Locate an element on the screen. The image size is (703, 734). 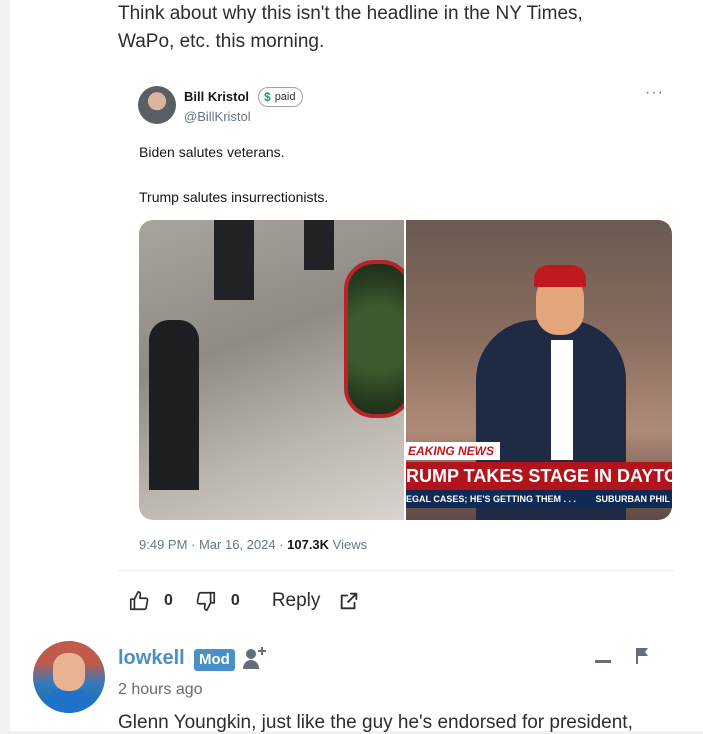
upvote-count: 0 is located at coordinates (168, 600).